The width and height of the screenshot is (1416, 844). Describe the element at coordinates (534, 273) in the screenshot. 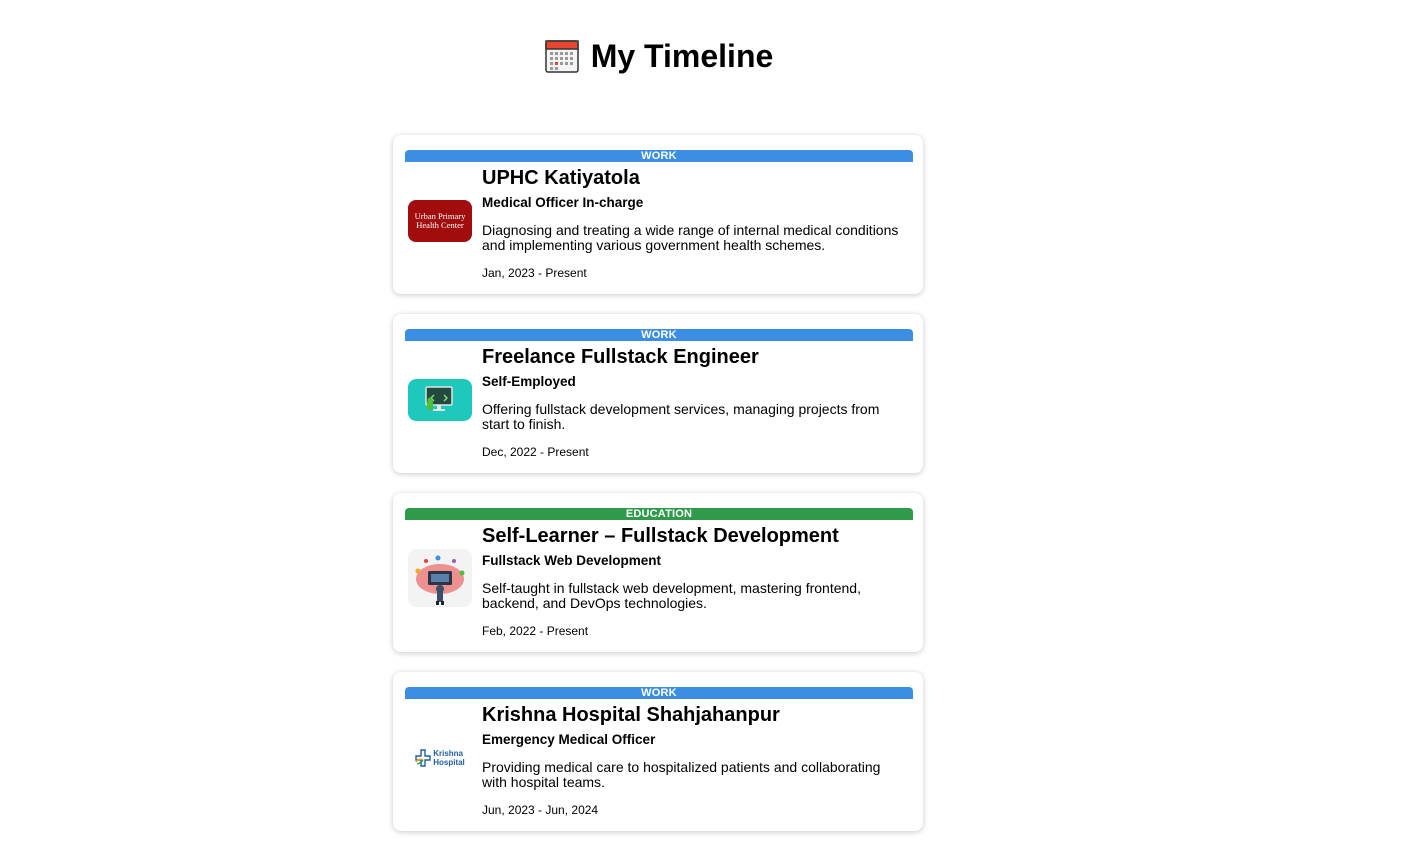

I see `card-dates: Jan, 2023 - Present` at that location.